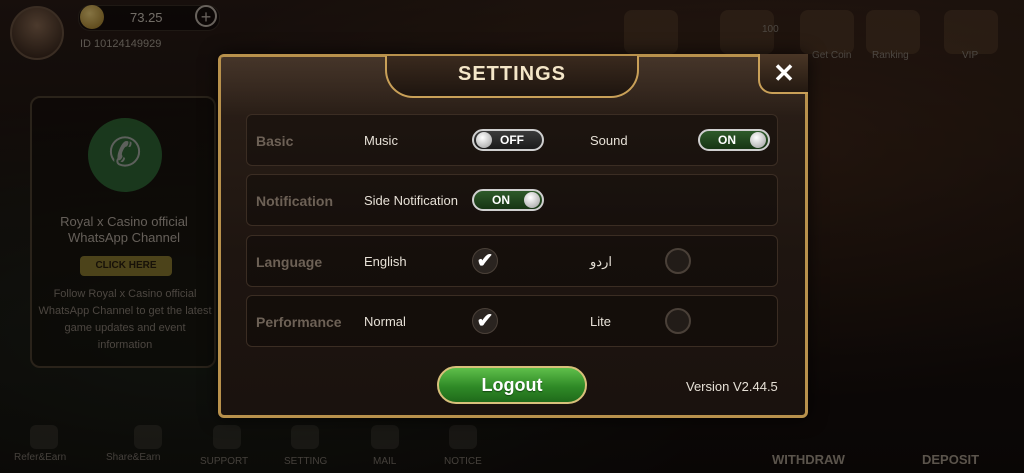 This screenshot has width=1024, height=473. Describe the element at coordinates (512, 385) in the screenshot. I see `logout-button: Logout` at that location.